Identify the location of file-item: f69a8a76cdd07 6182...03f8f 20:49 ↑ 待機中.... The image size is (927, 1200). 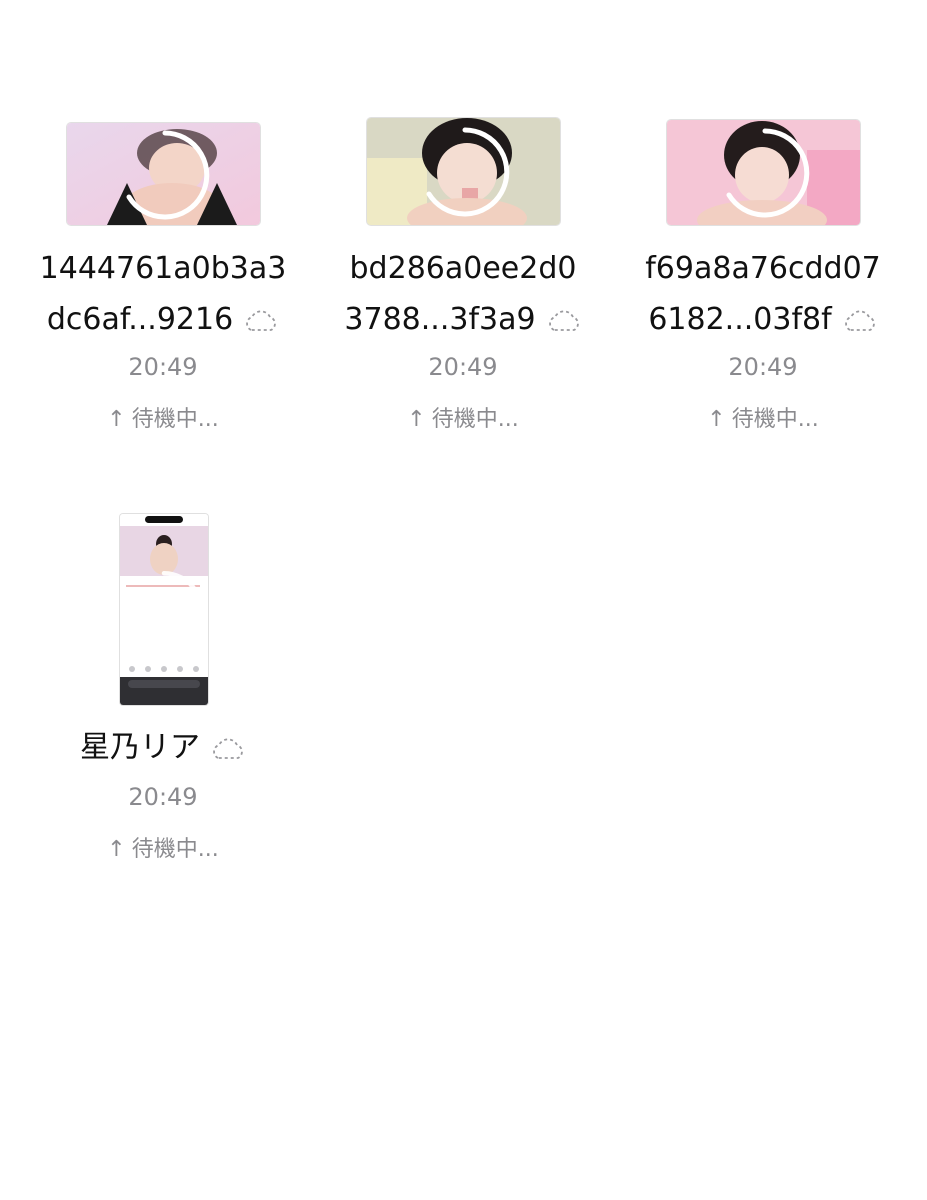
(763, 220).